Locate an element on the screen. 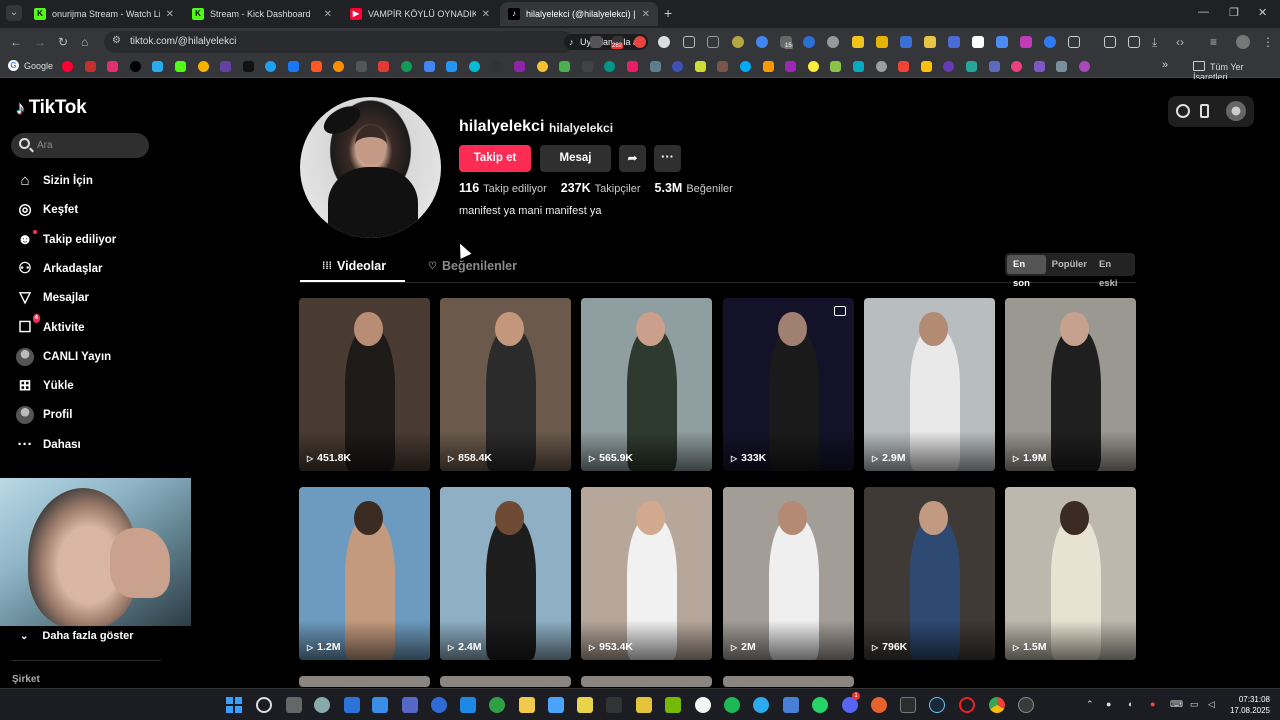 This screenshot has width=1280, height=720. file-explorer-icon is located at coordinates (527, 705).